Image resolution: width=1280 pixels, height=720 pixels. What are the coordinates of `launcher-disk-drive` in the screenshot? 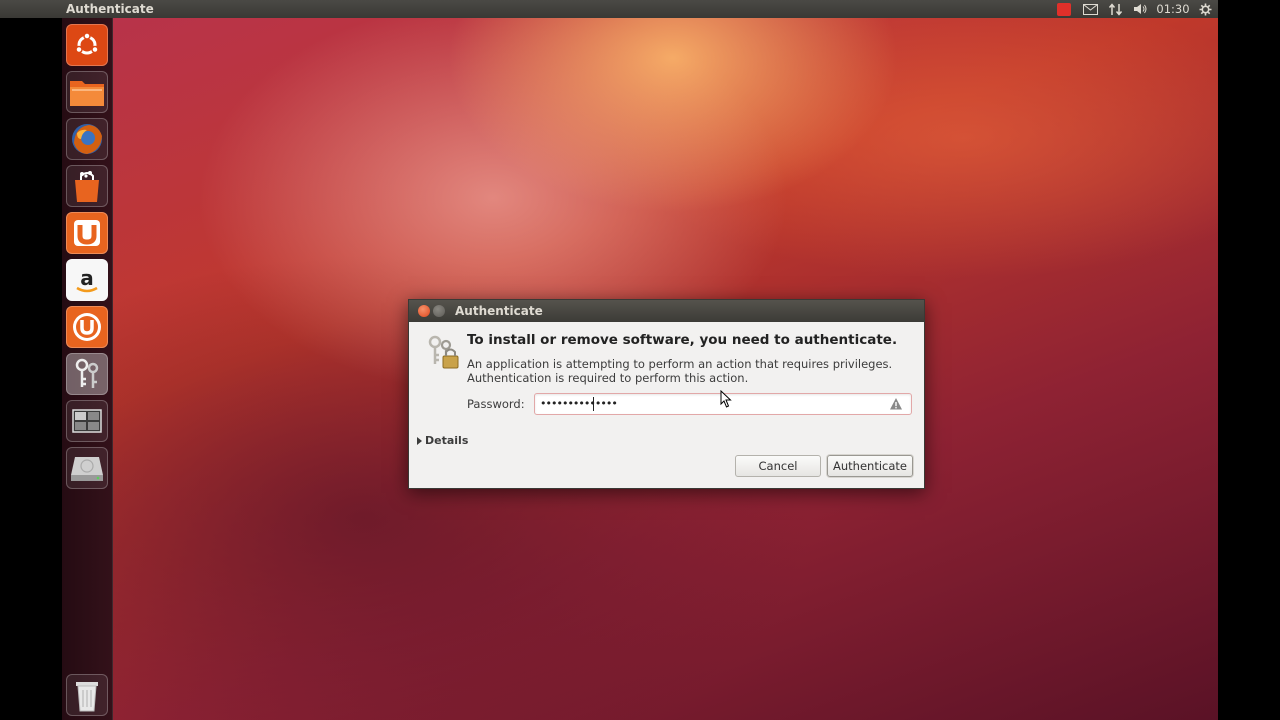 It's located at (87, 468).